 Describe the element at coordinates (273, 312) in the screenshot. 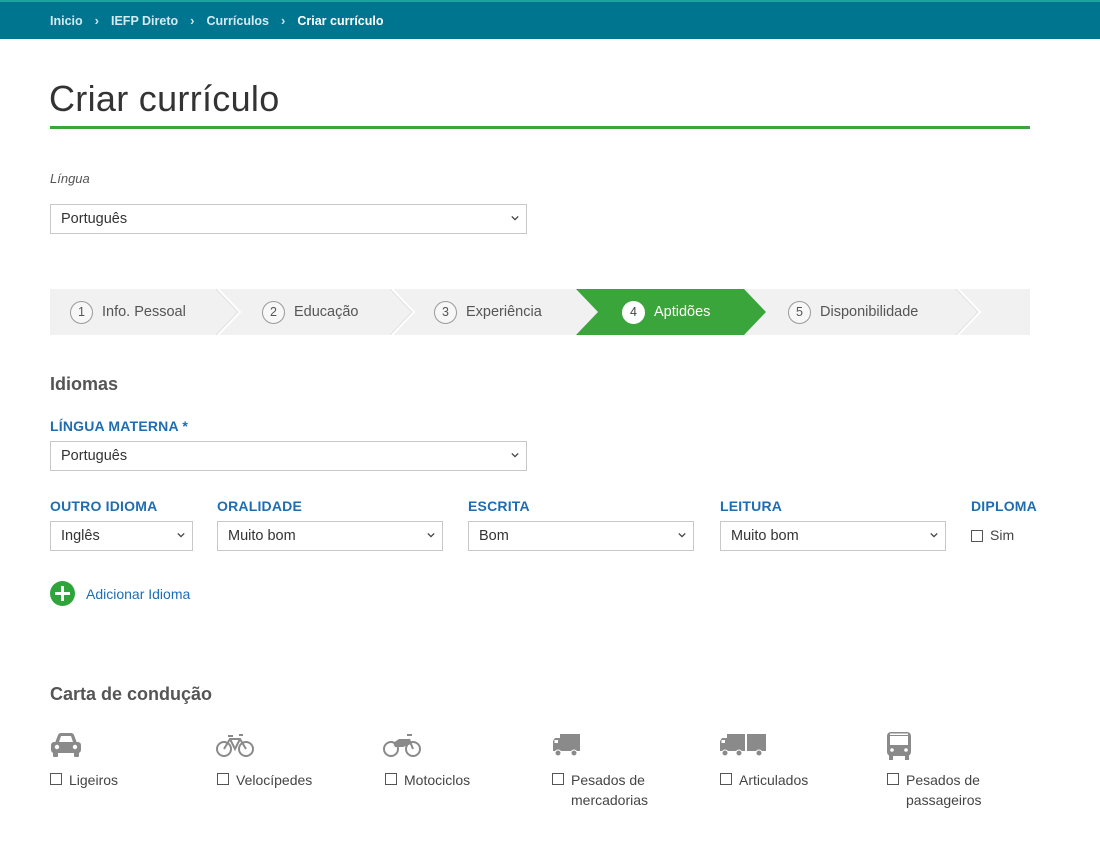

I see `step-number: 2` at that location.